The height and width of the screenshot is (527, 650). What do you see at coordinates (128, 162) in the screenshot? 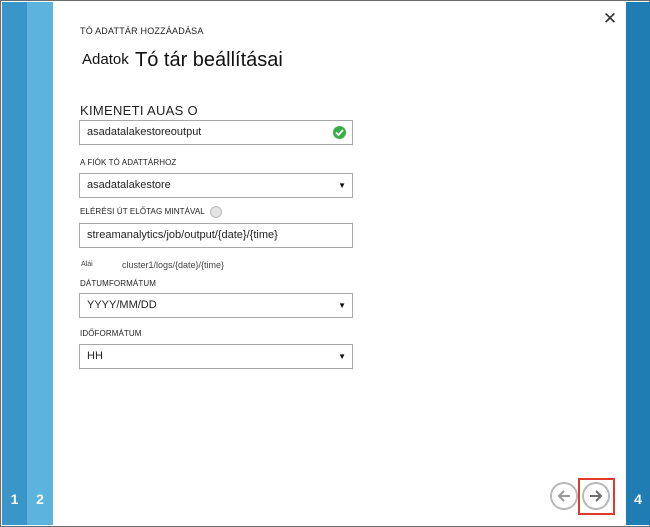
I see `account-label: A FIÓK TÓ ADATTÁRHOZ` at bounding box center [128, 162].